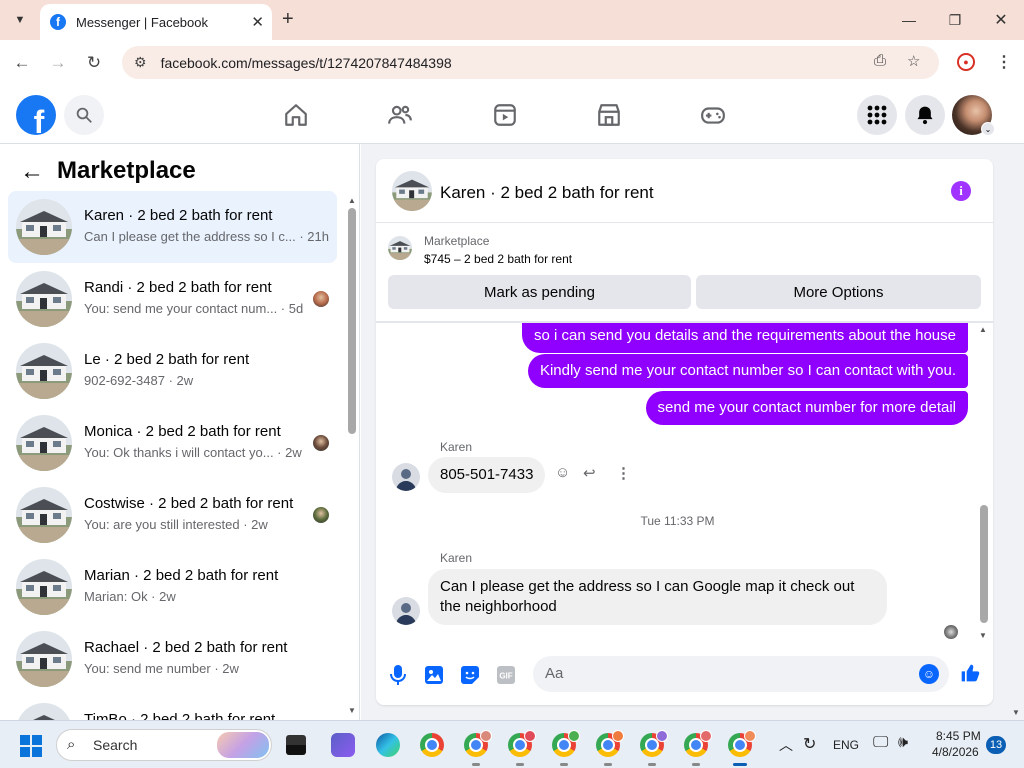  What do you see at coordinates (996, 745) in the screenshot?
I see `notification-badge: 13` at bounding box center [996, 745].